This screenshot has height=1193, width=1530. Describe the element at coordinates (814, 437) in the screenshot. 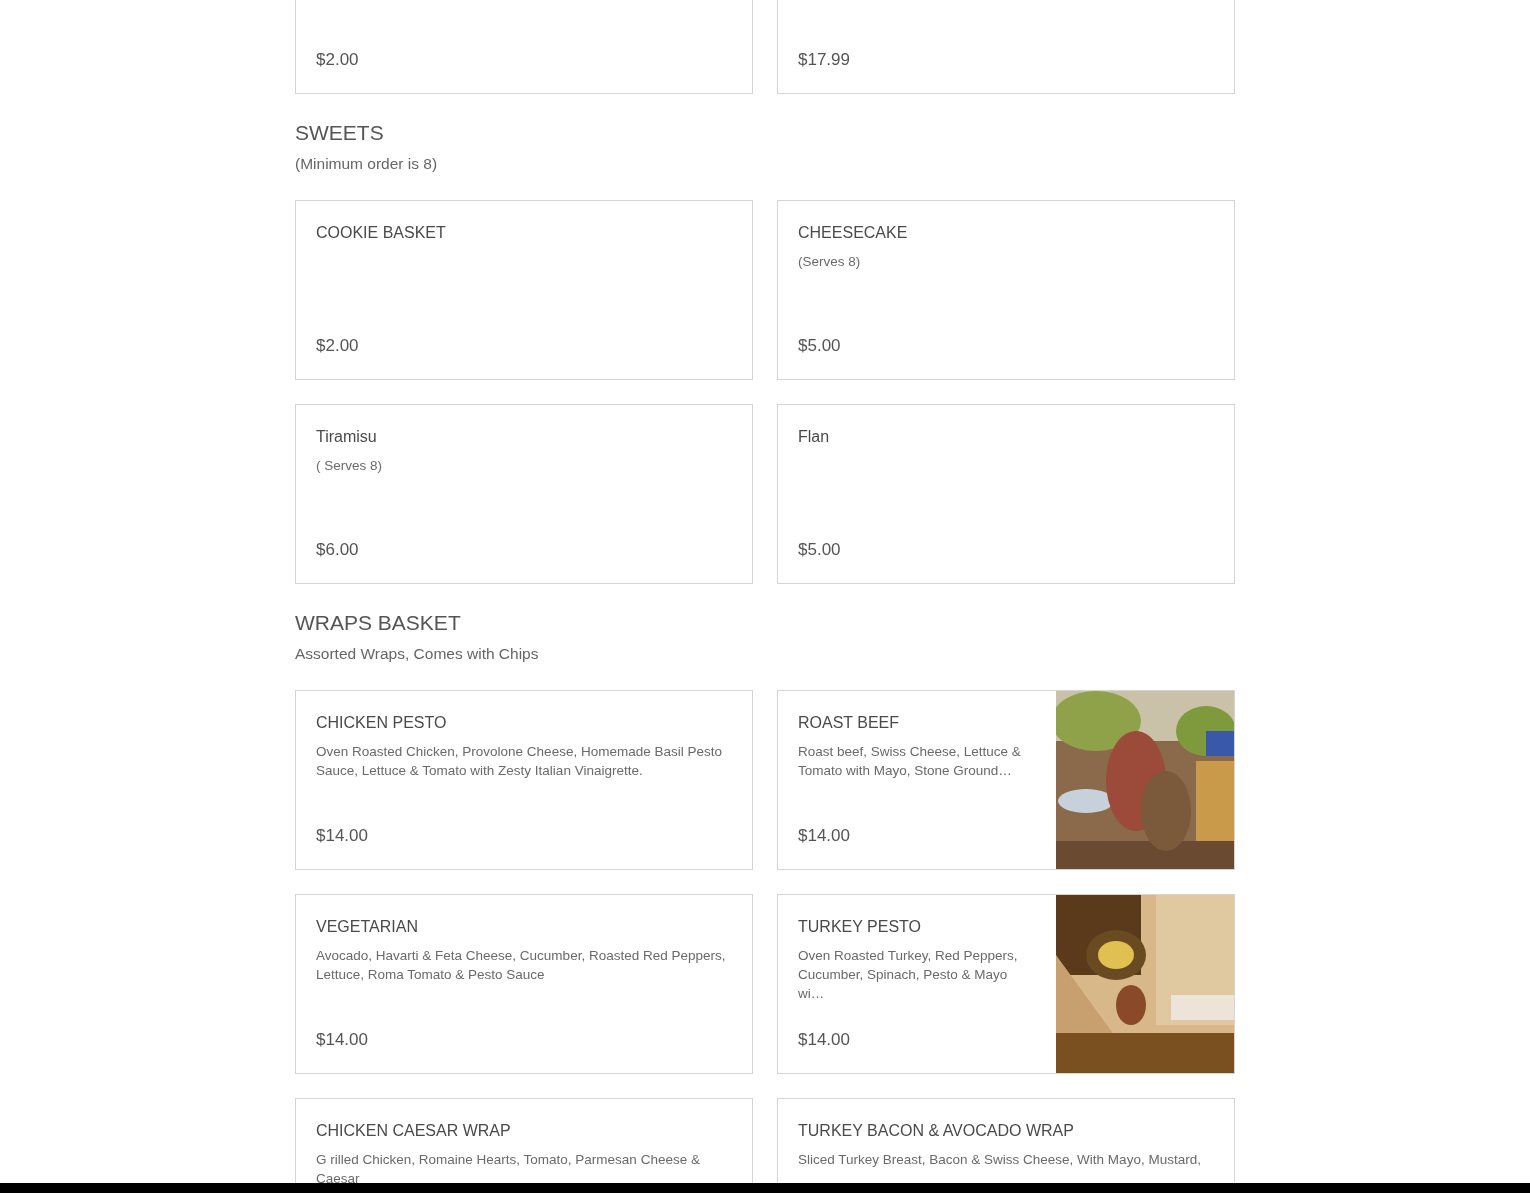

I see `item-name: Flan` at that location.